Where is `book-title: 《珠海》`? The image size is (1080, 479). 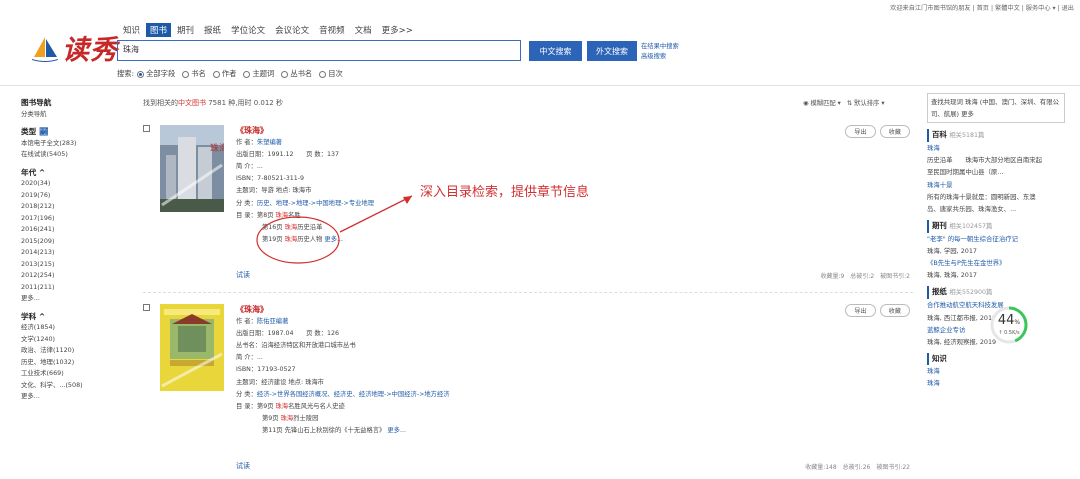
book-title: 《珠海》 is located at coordinates (343, 310).